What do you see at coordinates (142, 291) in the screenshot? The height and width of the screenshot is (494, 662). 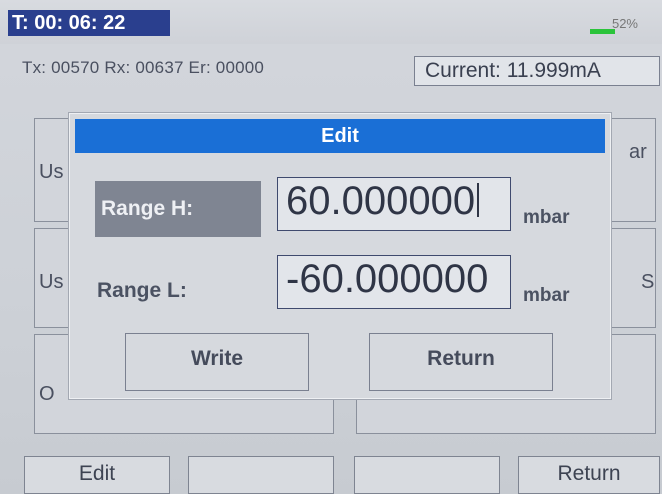 I see `range-l-label: Range L:` at bounding box center [142, 291].